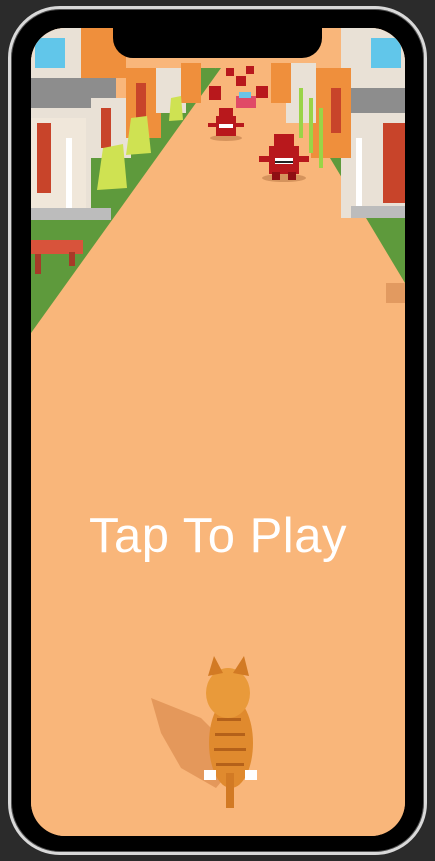  Describe the element at coordinates (218, 536) in the screenshot. I see `tap-to-play-button: Tap To Play` at that location.